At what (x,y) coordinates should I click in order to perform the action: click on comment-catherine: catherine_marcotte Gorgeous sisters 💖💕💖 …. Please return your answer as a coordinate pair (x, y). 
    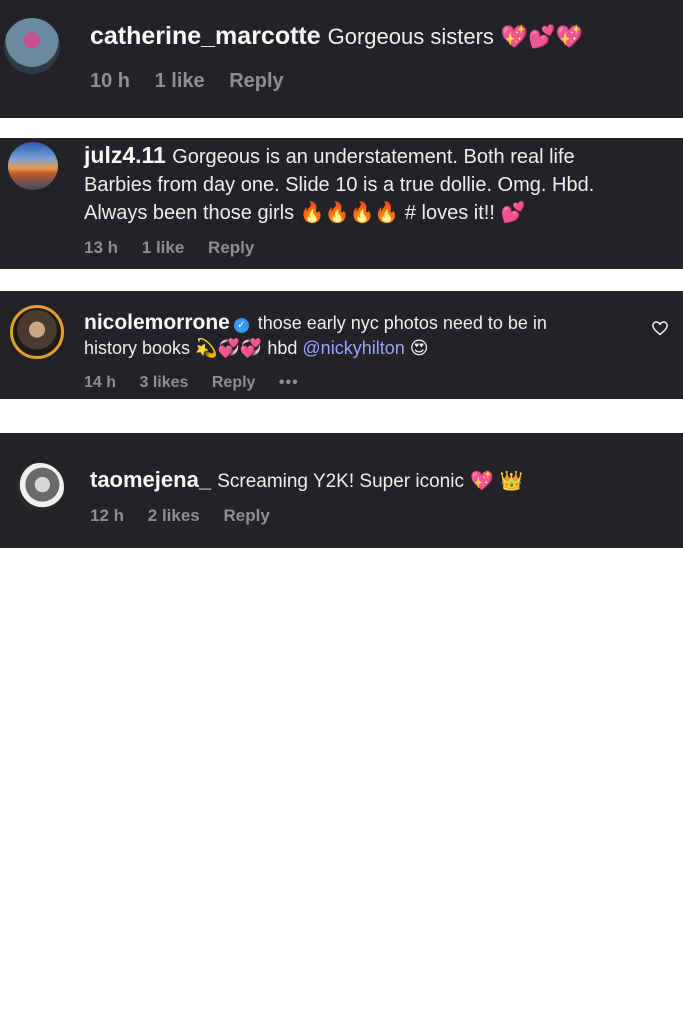
    Looking at the image, I should click on (341, 59).